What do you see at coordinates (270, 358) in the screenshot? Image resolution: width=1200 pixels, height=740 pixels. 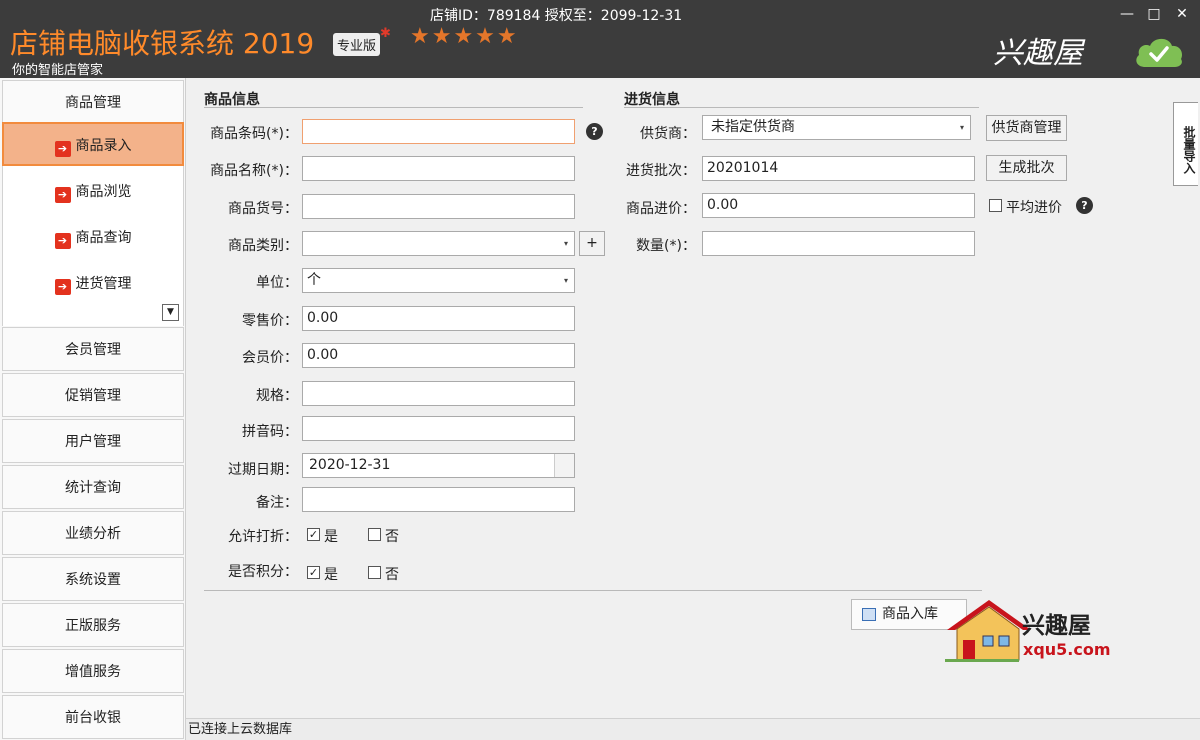 I see `member-price-label: 会员价：` at bounding box center [270, 358].